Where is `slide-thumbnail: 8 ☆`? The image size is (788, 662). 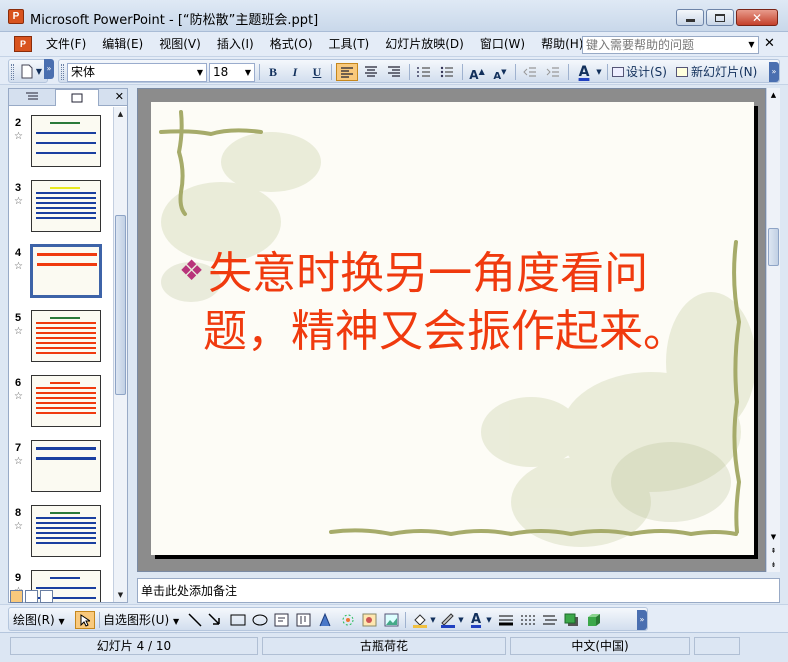
slide-thumbnail: 8 ☆ is located at coordinates (61, 535).